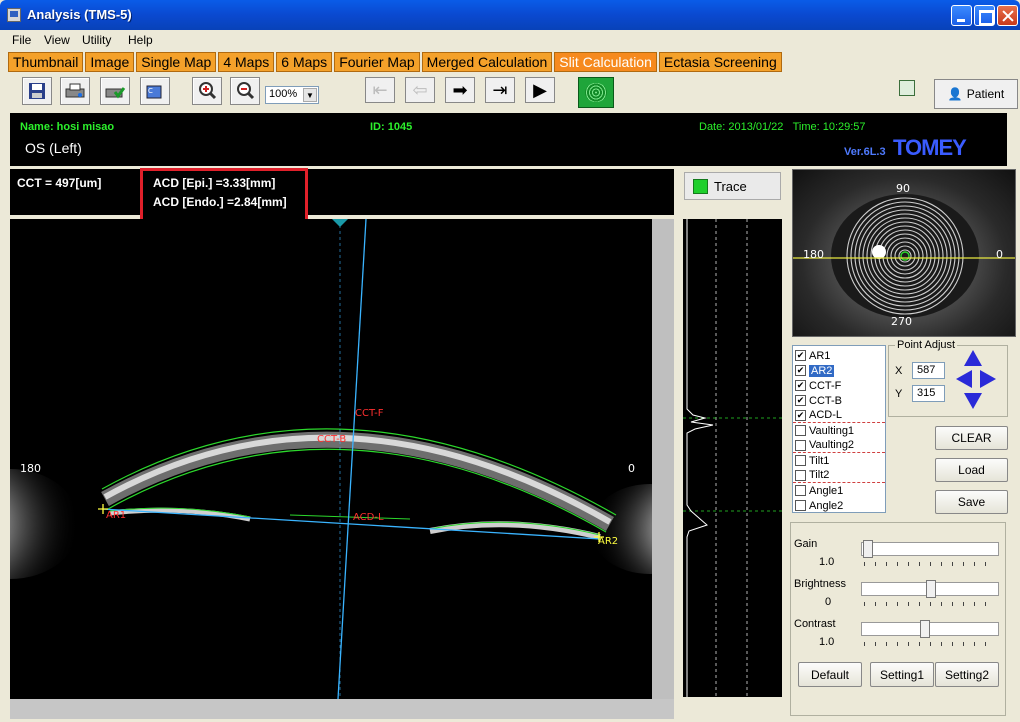  What do you see at coordinates (342, 192) in the screenshot?
I see `measurement-bar: CCT = 497[um]` at bounding box center [342, 192].